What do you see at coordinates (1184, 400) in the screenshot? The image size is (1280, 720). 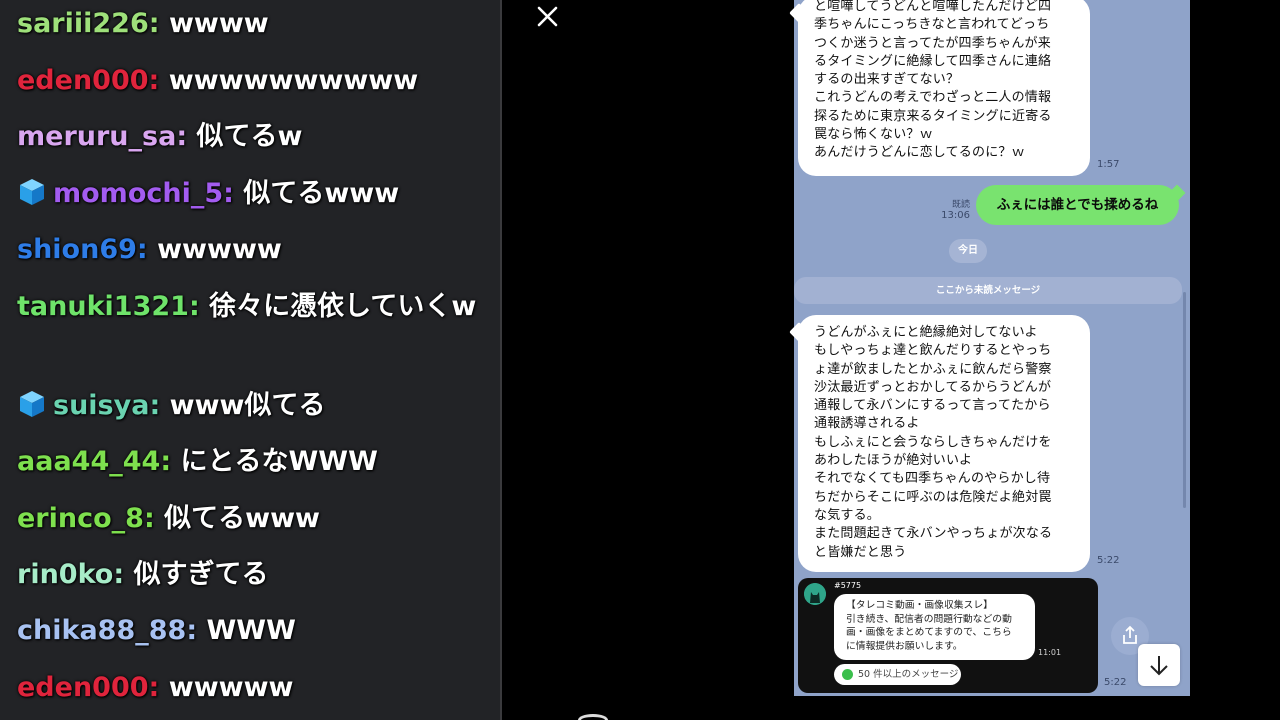 I see `scrollbar` at bounding box center [1184, 400].